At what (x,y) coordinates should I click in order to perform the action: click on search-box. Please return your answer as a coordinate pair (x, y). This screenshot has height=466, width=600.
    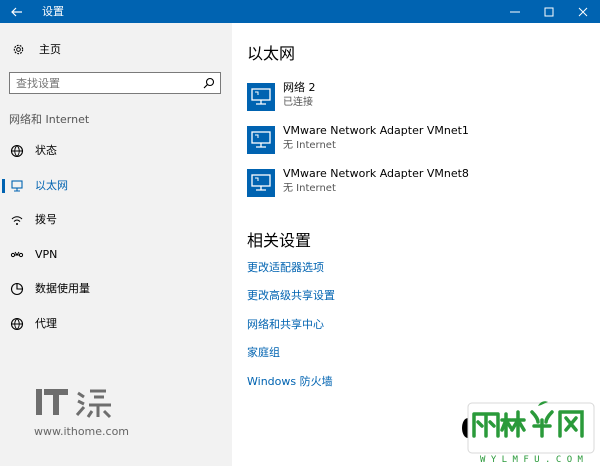
    Looking at the image, I should click on (115, 83).